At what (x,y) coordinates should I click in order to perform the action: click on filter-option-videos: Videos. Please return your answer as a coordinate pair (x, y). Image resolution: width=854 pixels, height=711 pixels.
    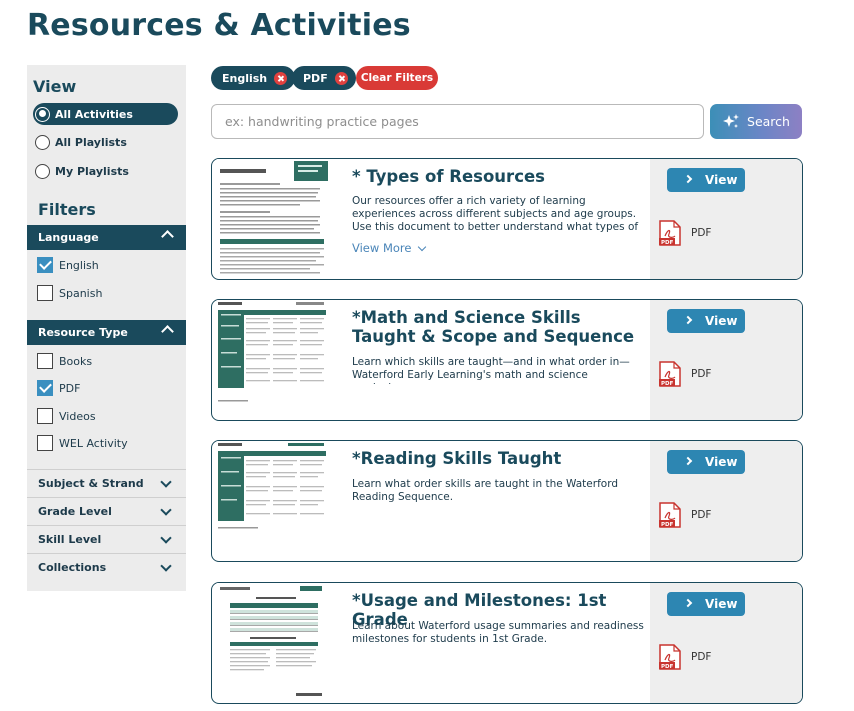
    Looking at the image, I should click on (66, 416).